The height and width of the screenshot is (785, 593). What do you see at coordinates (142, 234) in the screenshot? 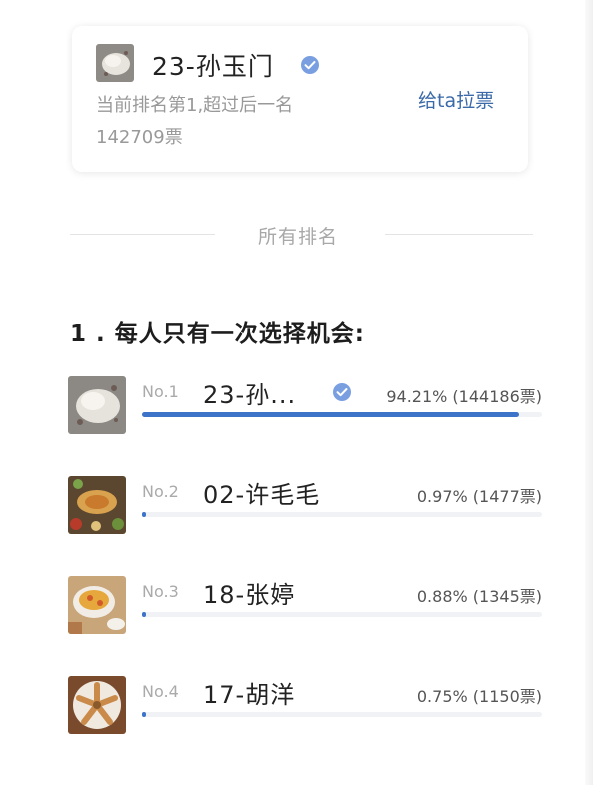
I see `divider-left` at bounding box center [142, 234].